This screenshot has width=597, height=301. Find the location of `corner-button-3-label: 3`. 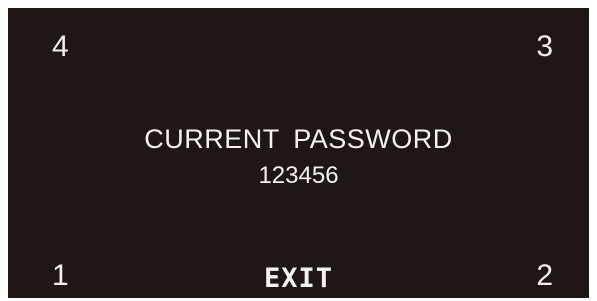

corner-button-3-label: 3 is located at coordinates (544, 46).